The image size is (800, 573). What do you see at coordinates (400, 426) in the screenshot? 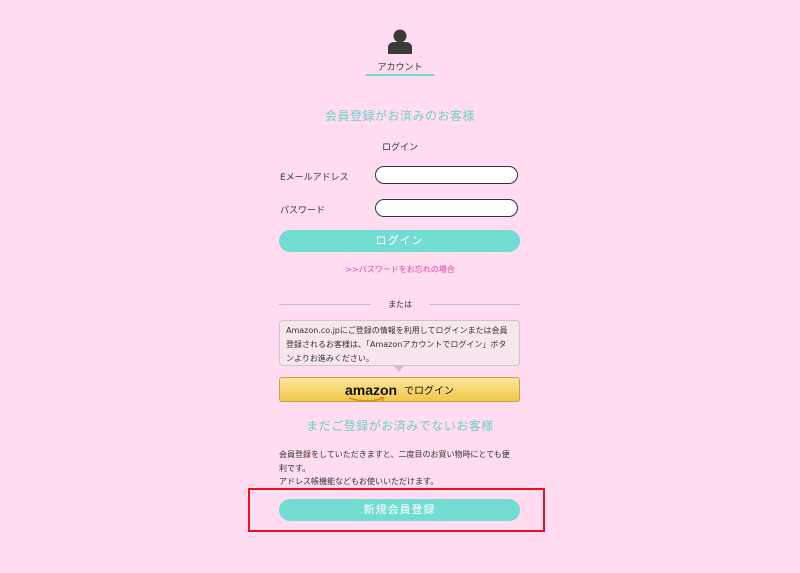
I see `new-member-section-title: まだご登録がお済みでないお客様` at bounding box center [400, 426].